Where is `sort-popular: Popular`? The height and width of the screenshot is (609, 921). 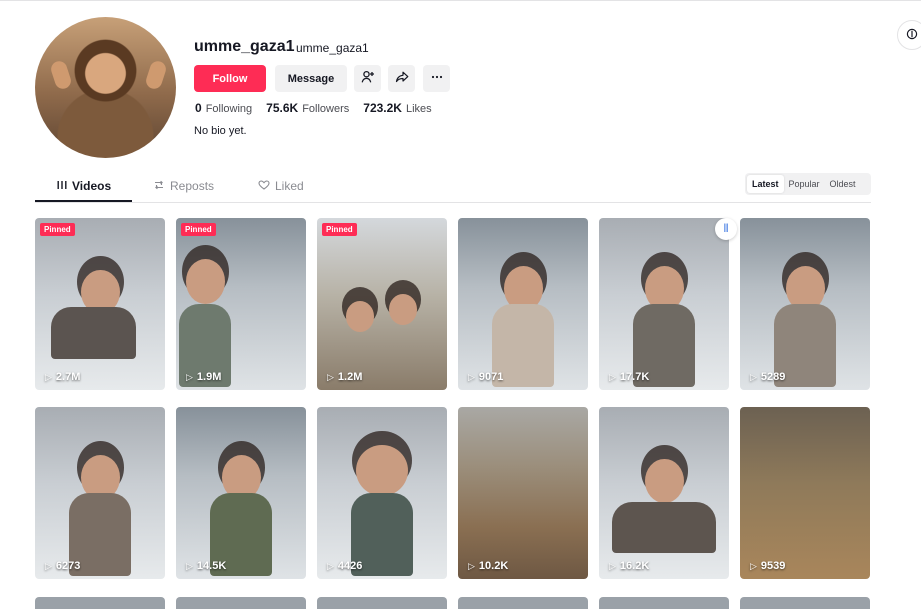 sort-popular: Popular is located at coordinates (804, 184).